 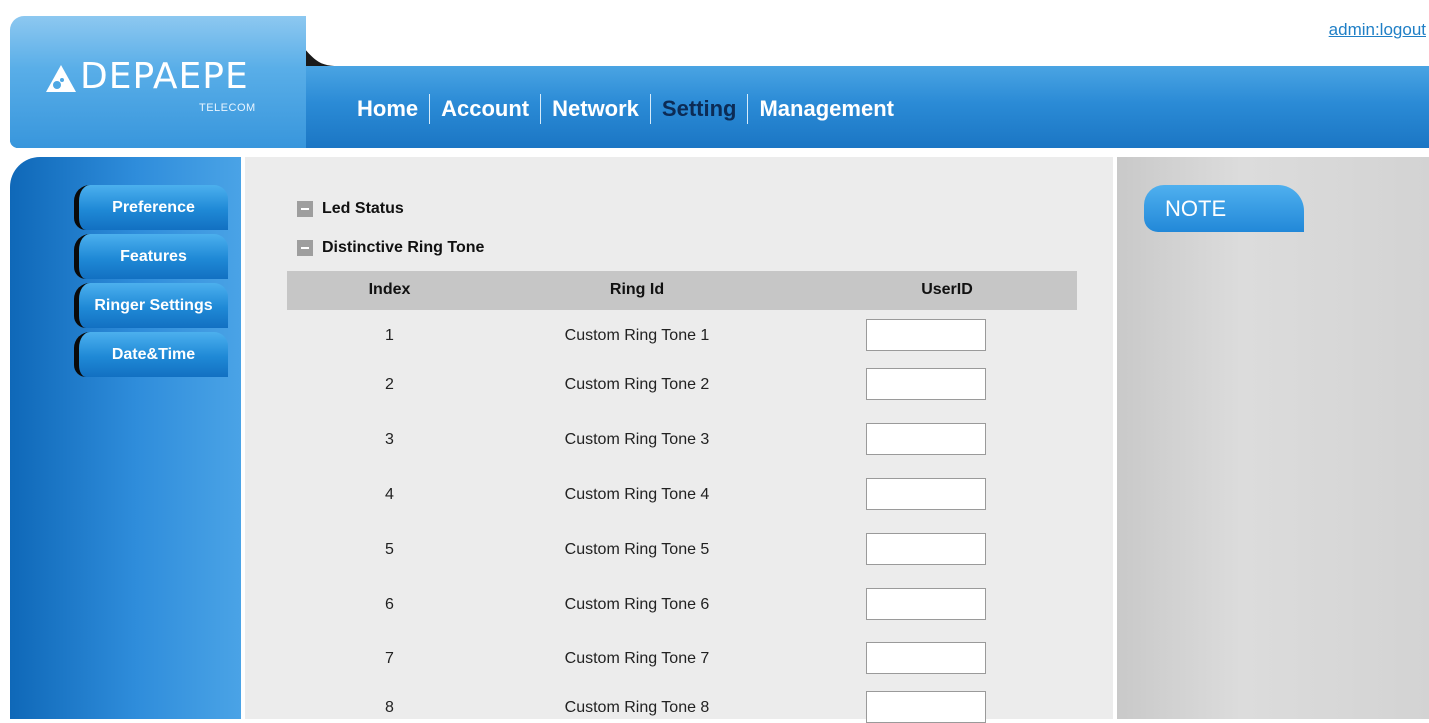 I want to click on sidebar-item-preference: Preference, so click(x=151, y=207).